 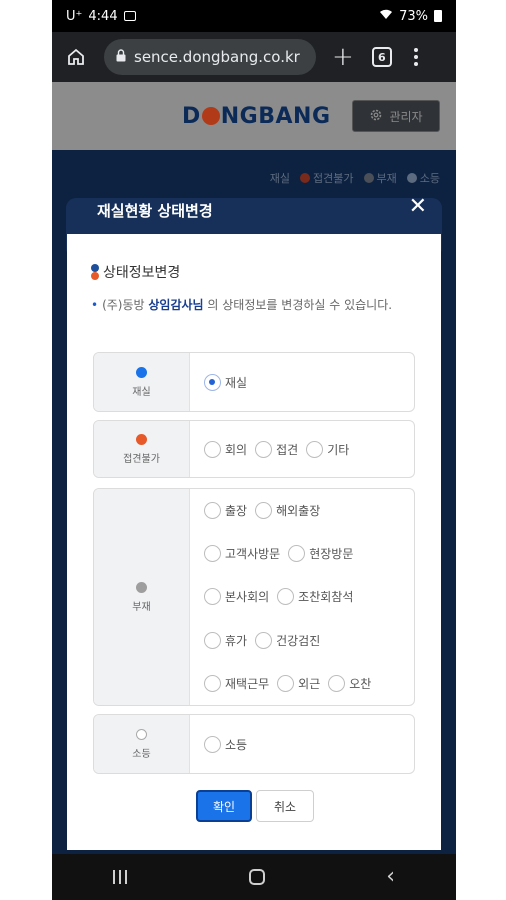 What do you see at coordinates (349, 683) in the screenshot?
I see `radio-lunch: 오찬` at bounding box center [349, 683].